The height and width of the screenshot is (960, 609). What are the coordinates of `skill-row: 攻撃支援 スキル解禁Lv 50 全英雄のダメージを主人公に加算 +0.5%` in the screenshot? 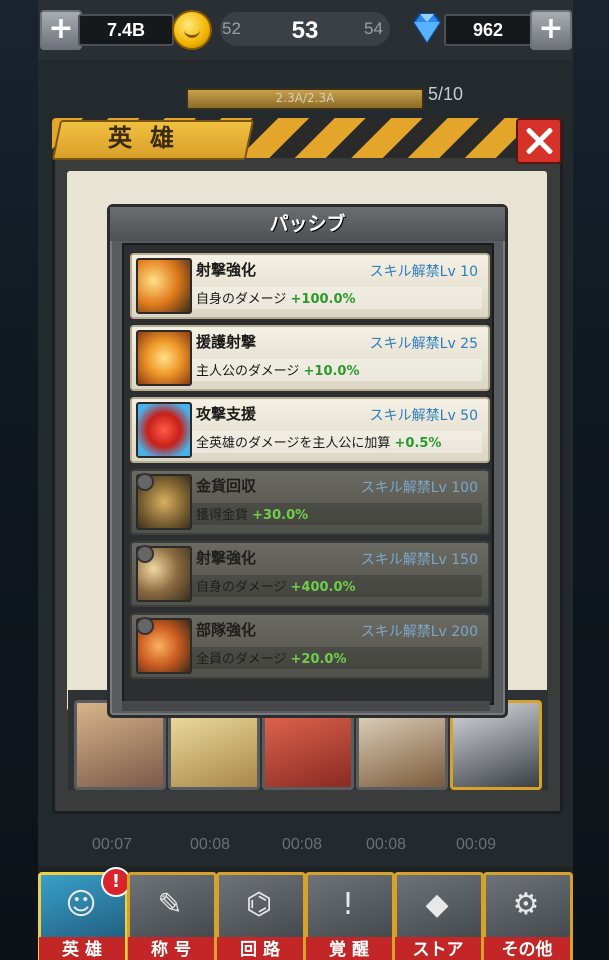 It's located at (310, 430).